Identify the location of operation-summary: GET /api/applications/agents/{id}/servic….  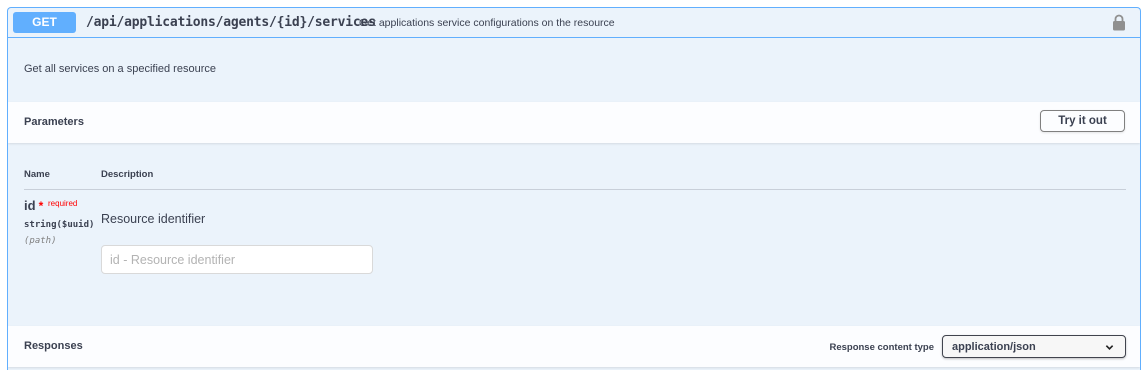
(574, 23).